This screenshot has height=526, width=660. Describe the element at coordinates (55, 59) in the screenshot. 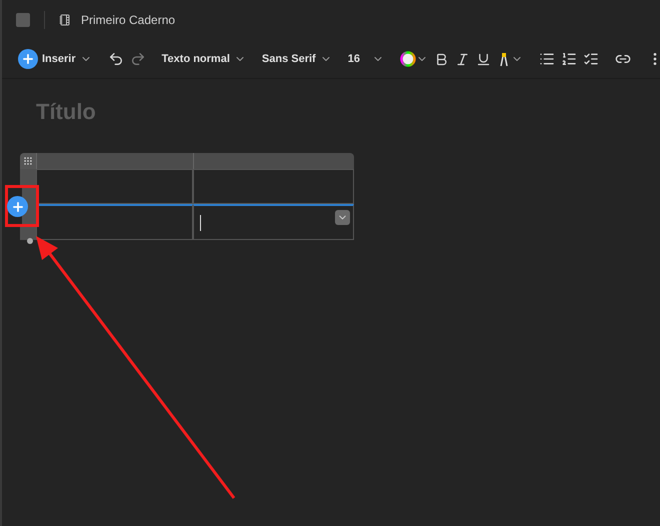

I see `insert-button: Inserir` at that location.